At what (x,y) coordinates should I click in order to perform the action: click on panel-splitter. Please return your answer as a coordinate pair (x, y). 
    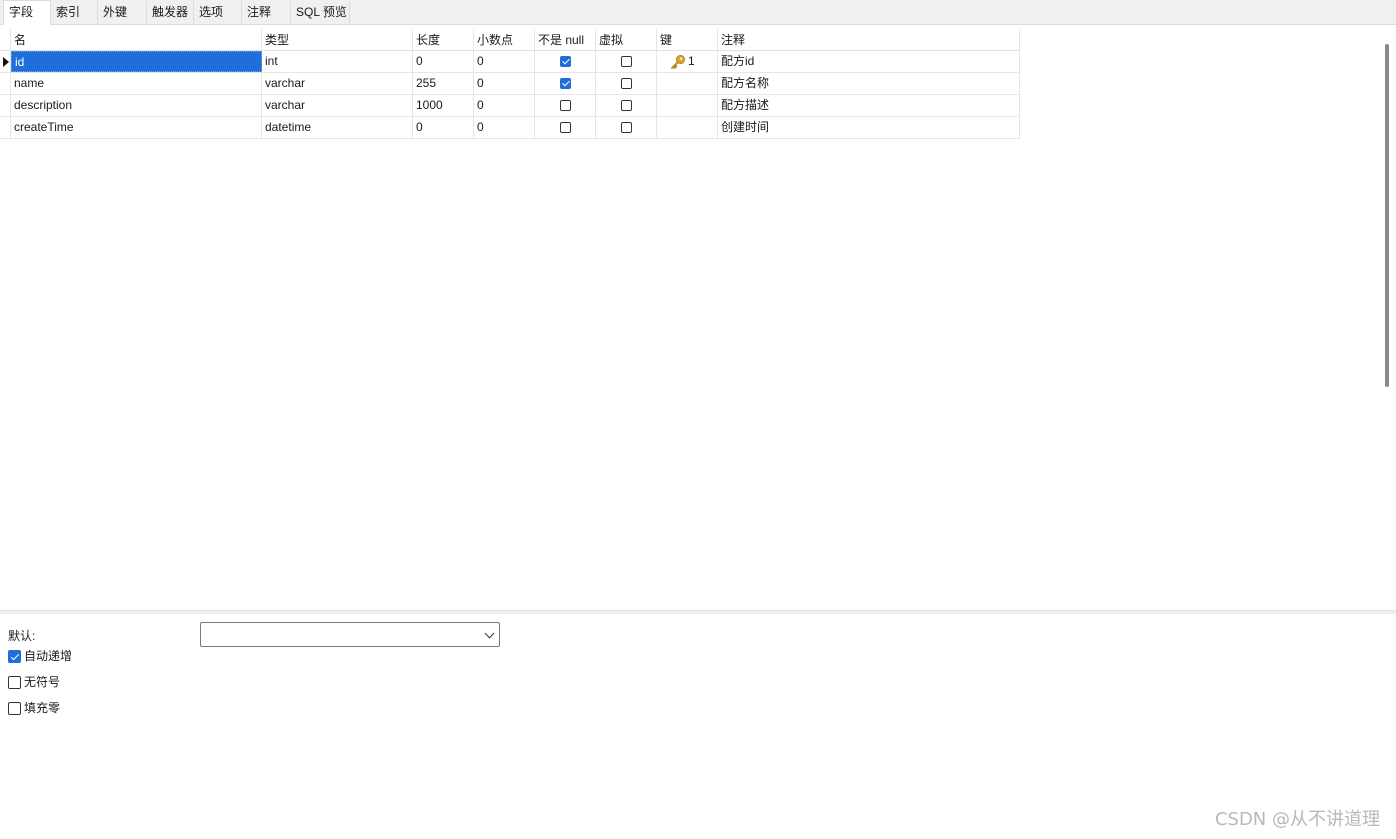
    Looking at the image, I should click on (698, 612).